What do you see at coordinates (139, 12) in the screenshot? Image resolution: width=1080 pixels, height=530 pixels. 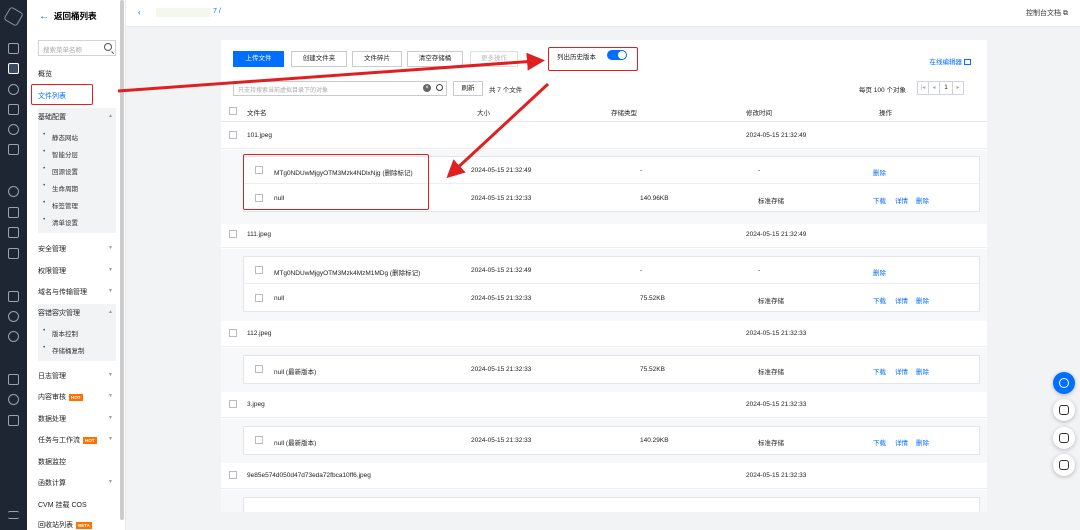 I see `chevron-left-icon: ‹` at bounding box center [139, 12].